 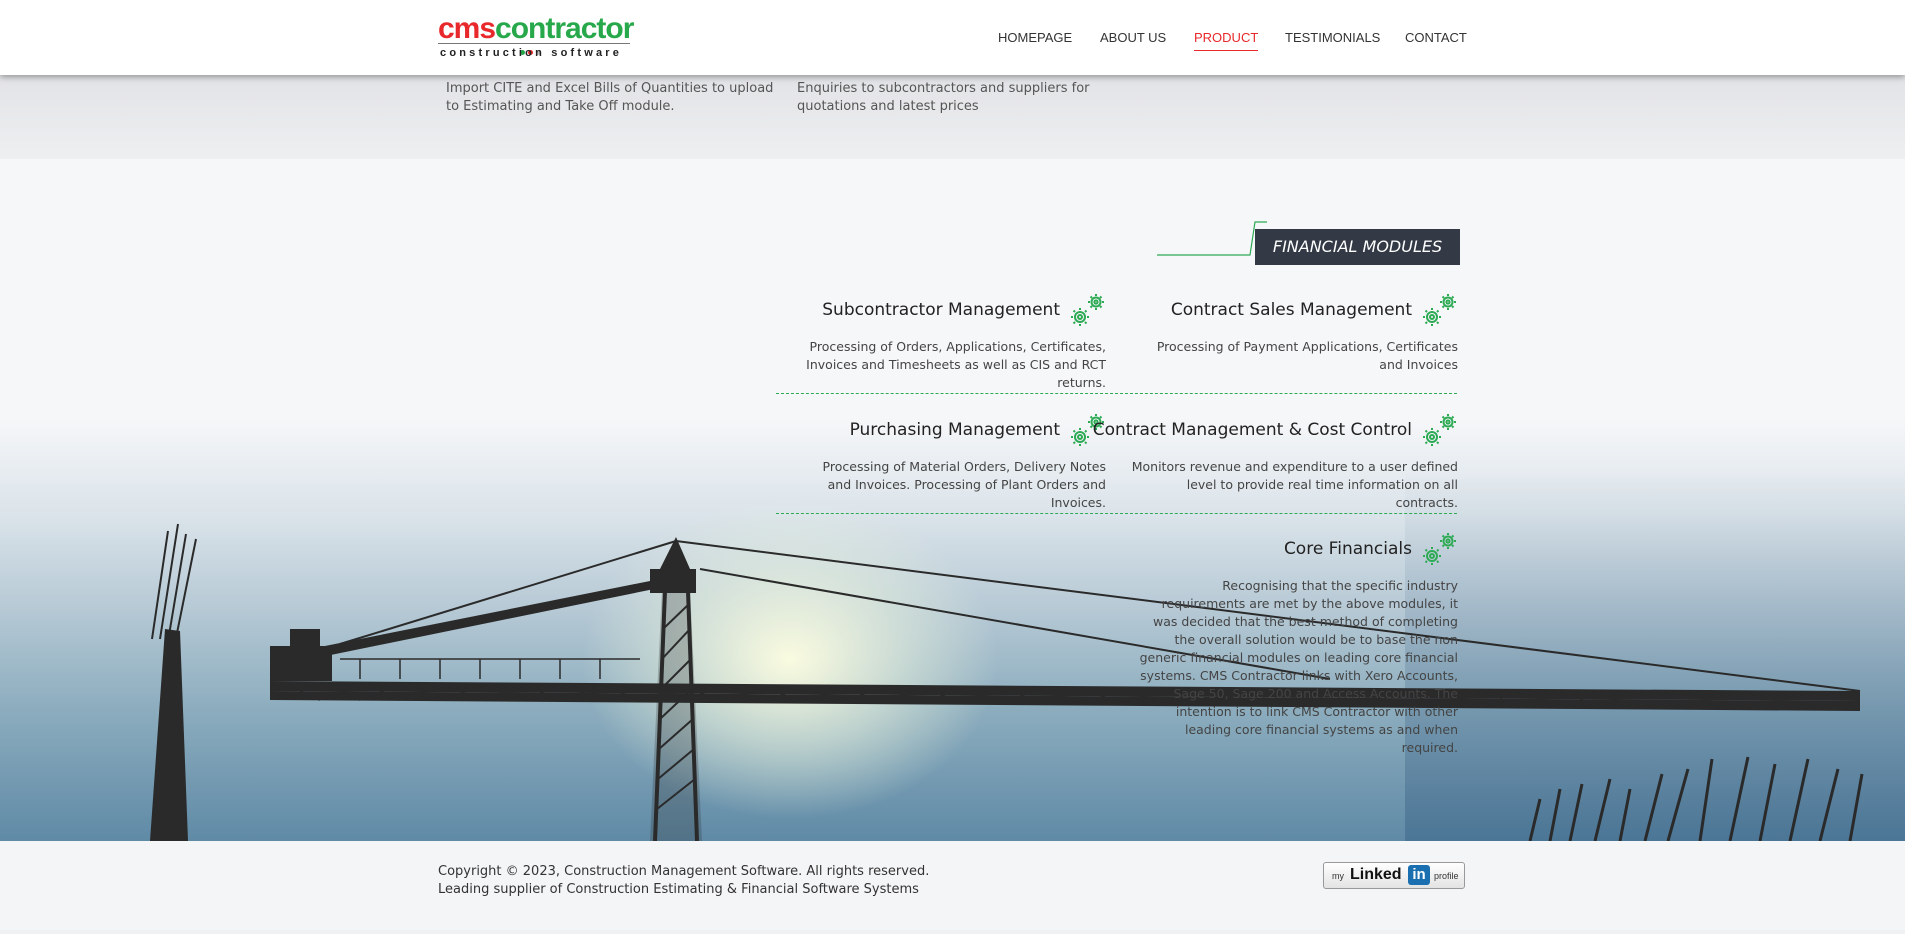 I want to click on linkedin-profile-button: my Linked in profile, so click(x=1394, y=875).